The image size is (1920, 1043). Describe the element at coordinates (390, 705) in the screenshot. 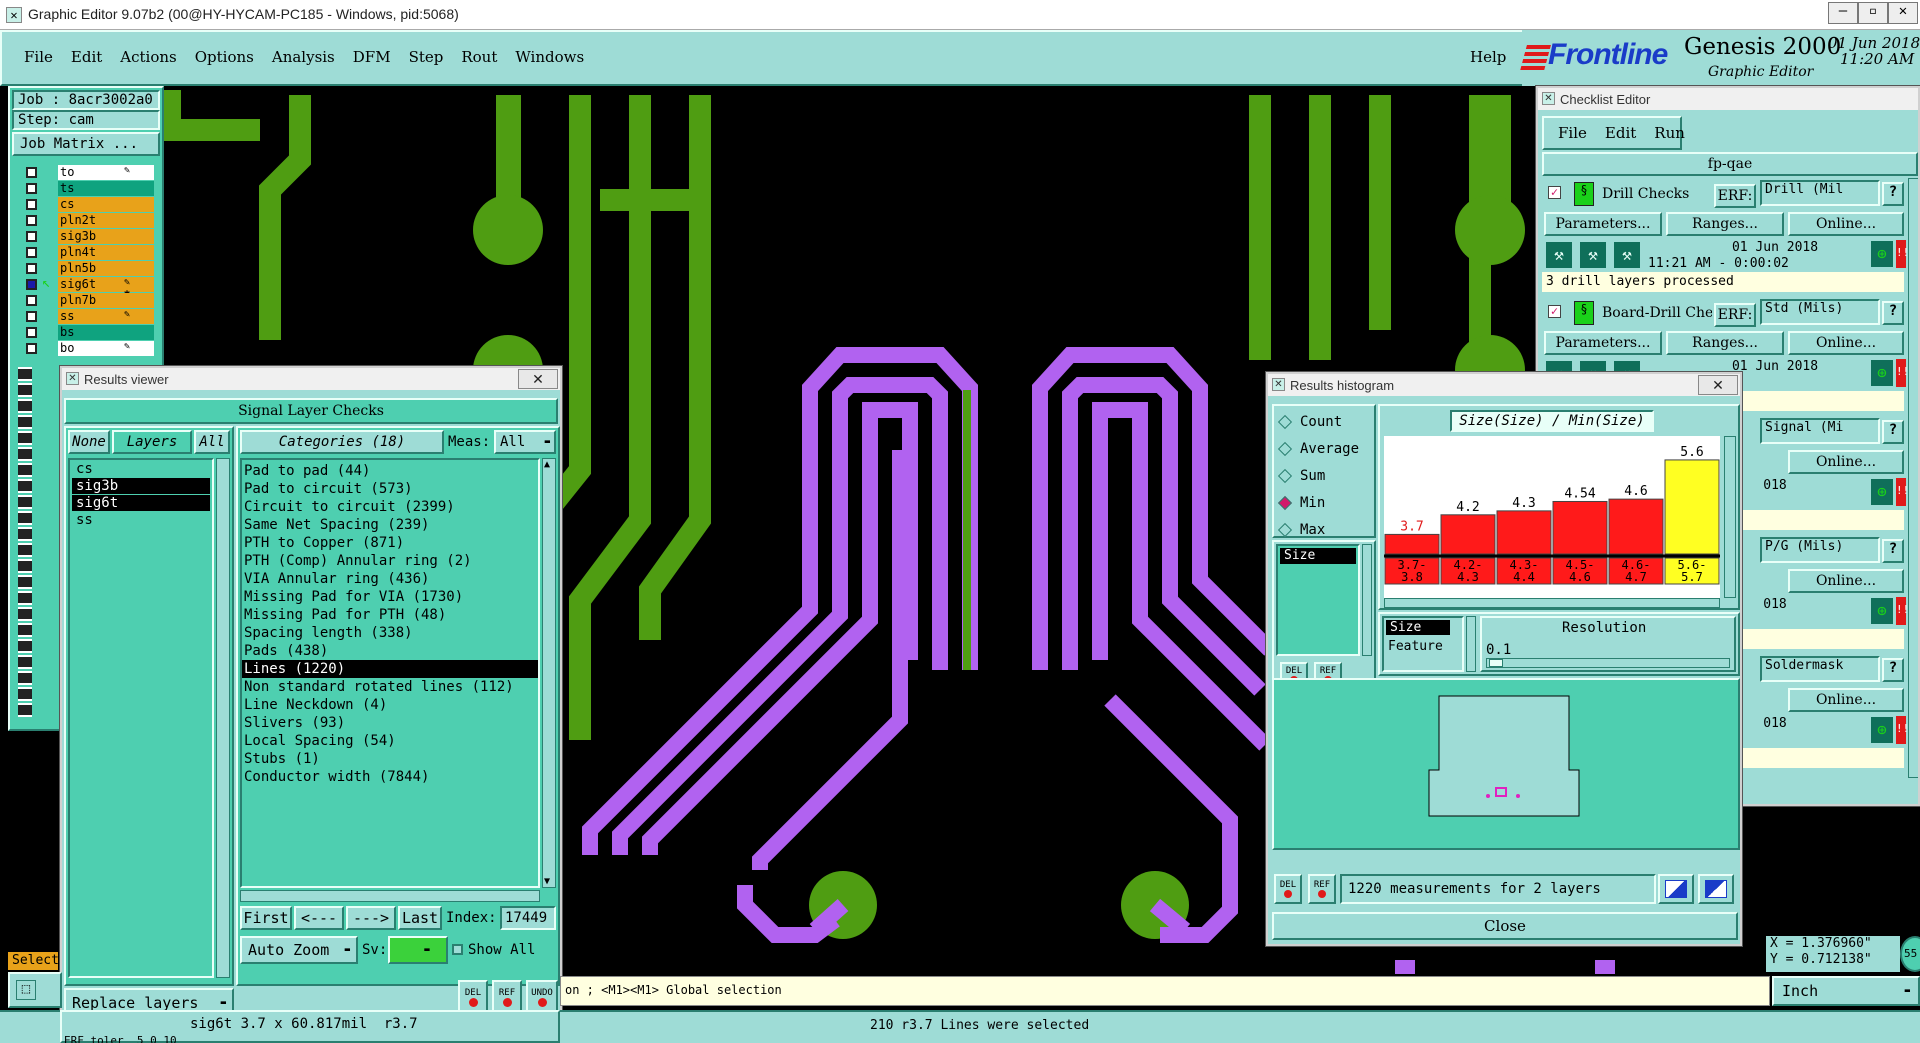

I see `category-item: Line Neckdown (4)` at that location.